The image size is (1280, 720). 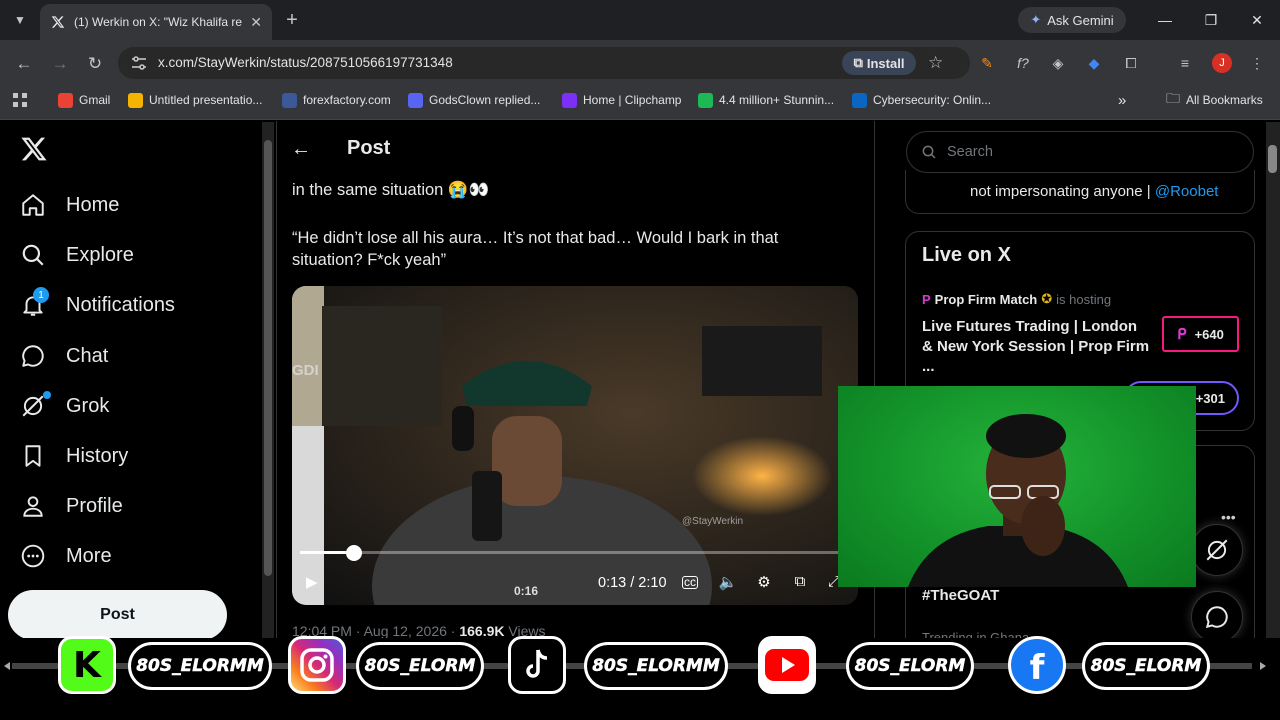 What do you see at coordinates (1037, 665) in the screenshot?
I see `facebook-logo-icon: f` at bounding box center [1037, 665].